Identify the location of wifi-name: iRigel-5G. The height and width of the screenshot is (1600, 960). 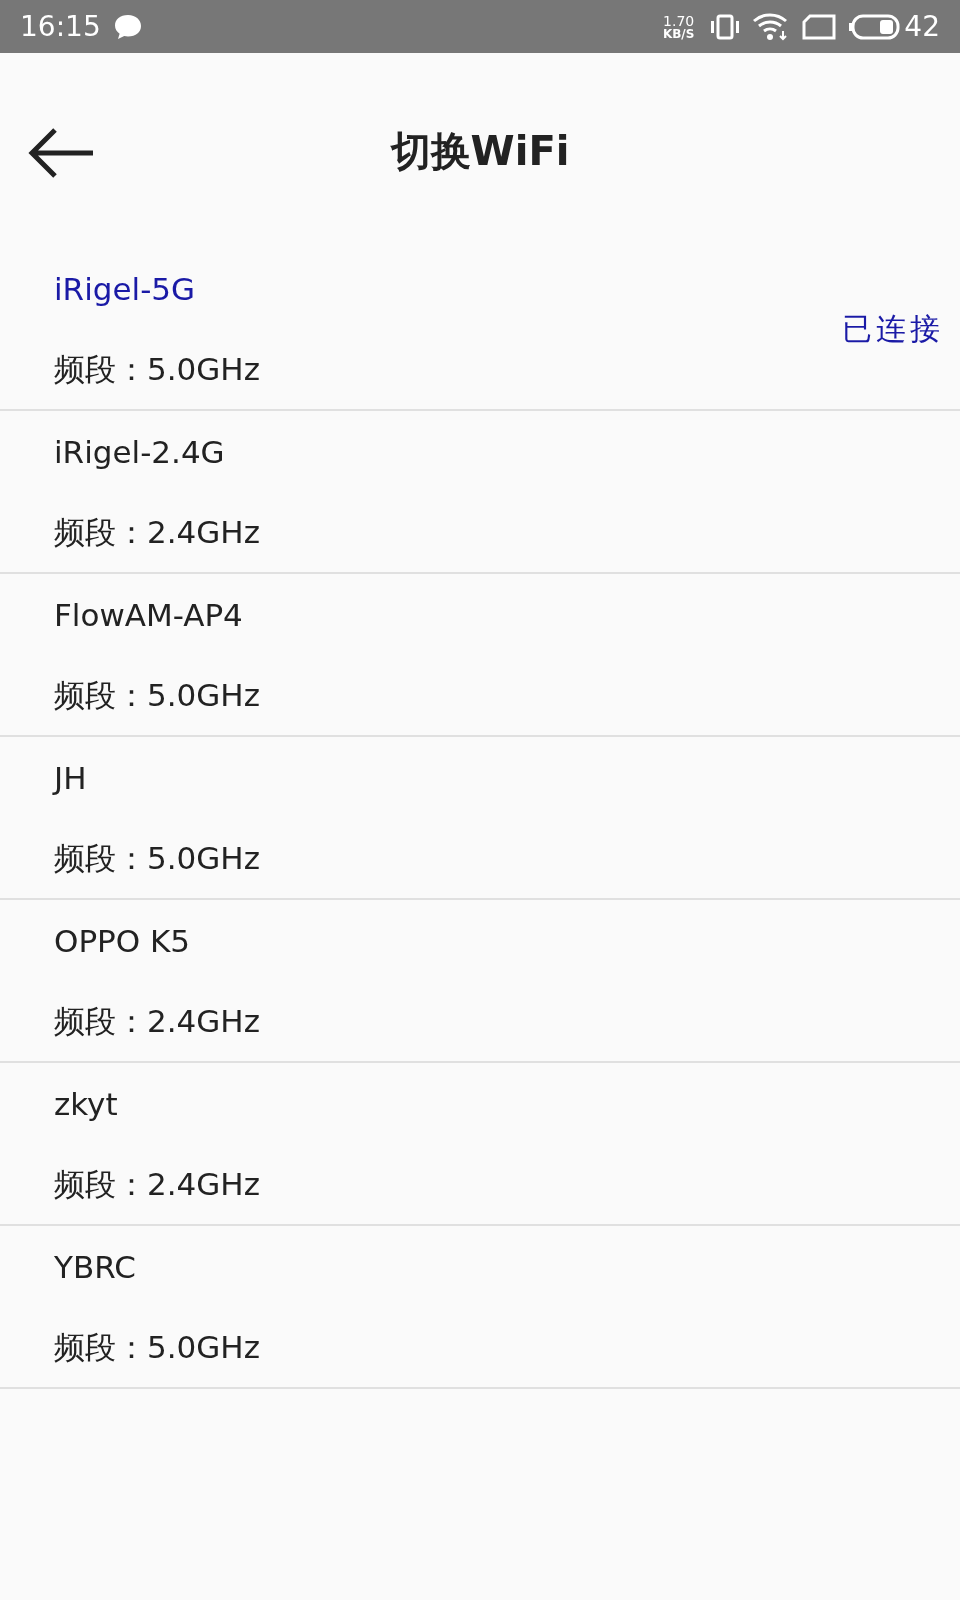
(125, 288).